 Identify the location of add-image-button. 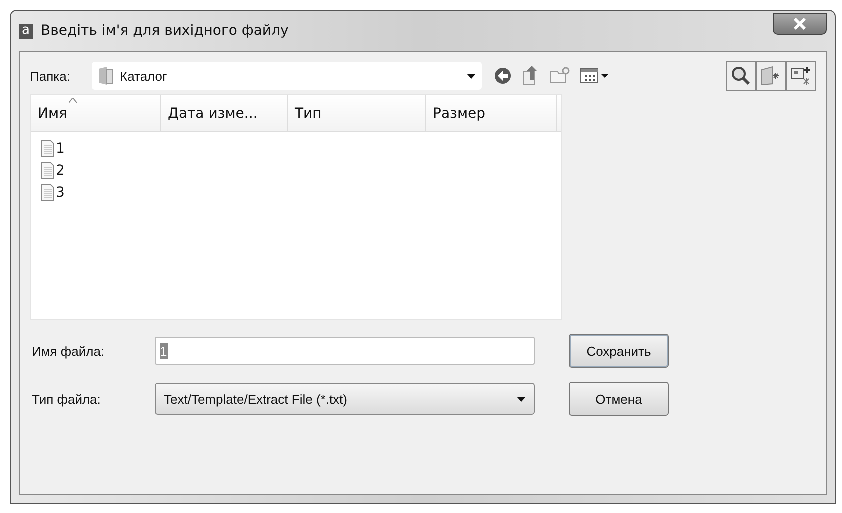
(801, 76).